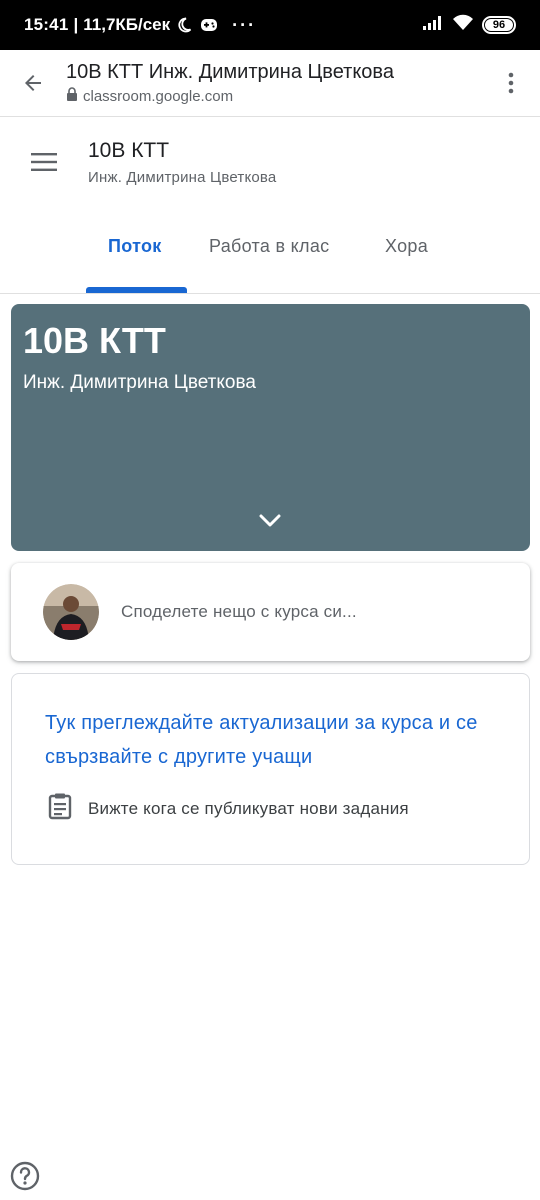 This screenshot has height=1200, width=540. Describe the element at coordinates (44, 162) in the screenshot. I see `hamburger-menu-icon` at that location.